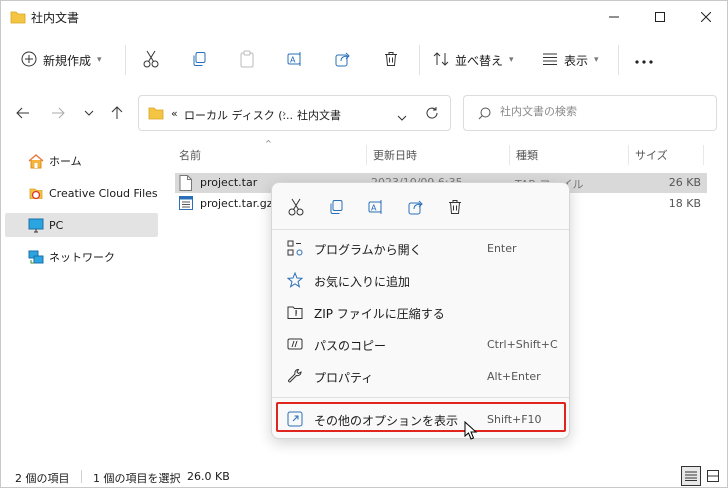 This screenshot has width=728, height=488. Describe the element at coordinates (527, 155) in the screenshot. I see `column-header-type: 種類` at that location.